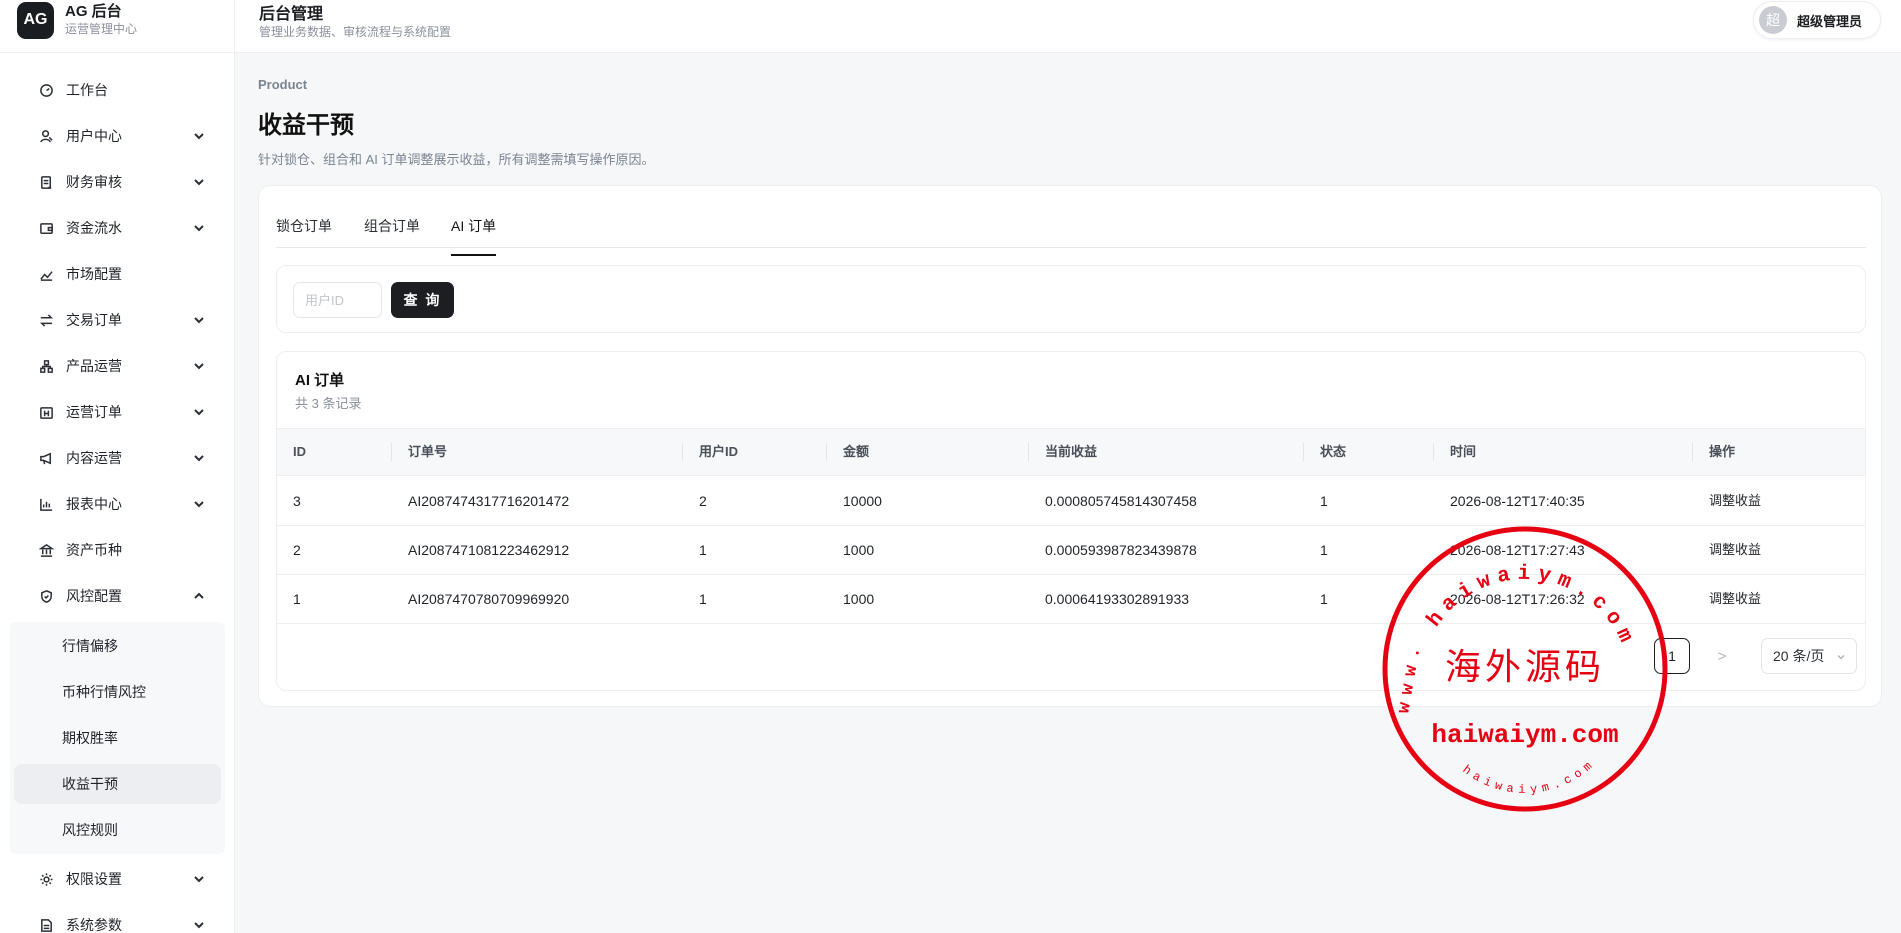 This screenshot has width=1901, height=933. What do you see at coordinates (489, 550) in the screenshot?
I see `cell-order-no: AI2087471081223462912` at bounding box center [489, 550].